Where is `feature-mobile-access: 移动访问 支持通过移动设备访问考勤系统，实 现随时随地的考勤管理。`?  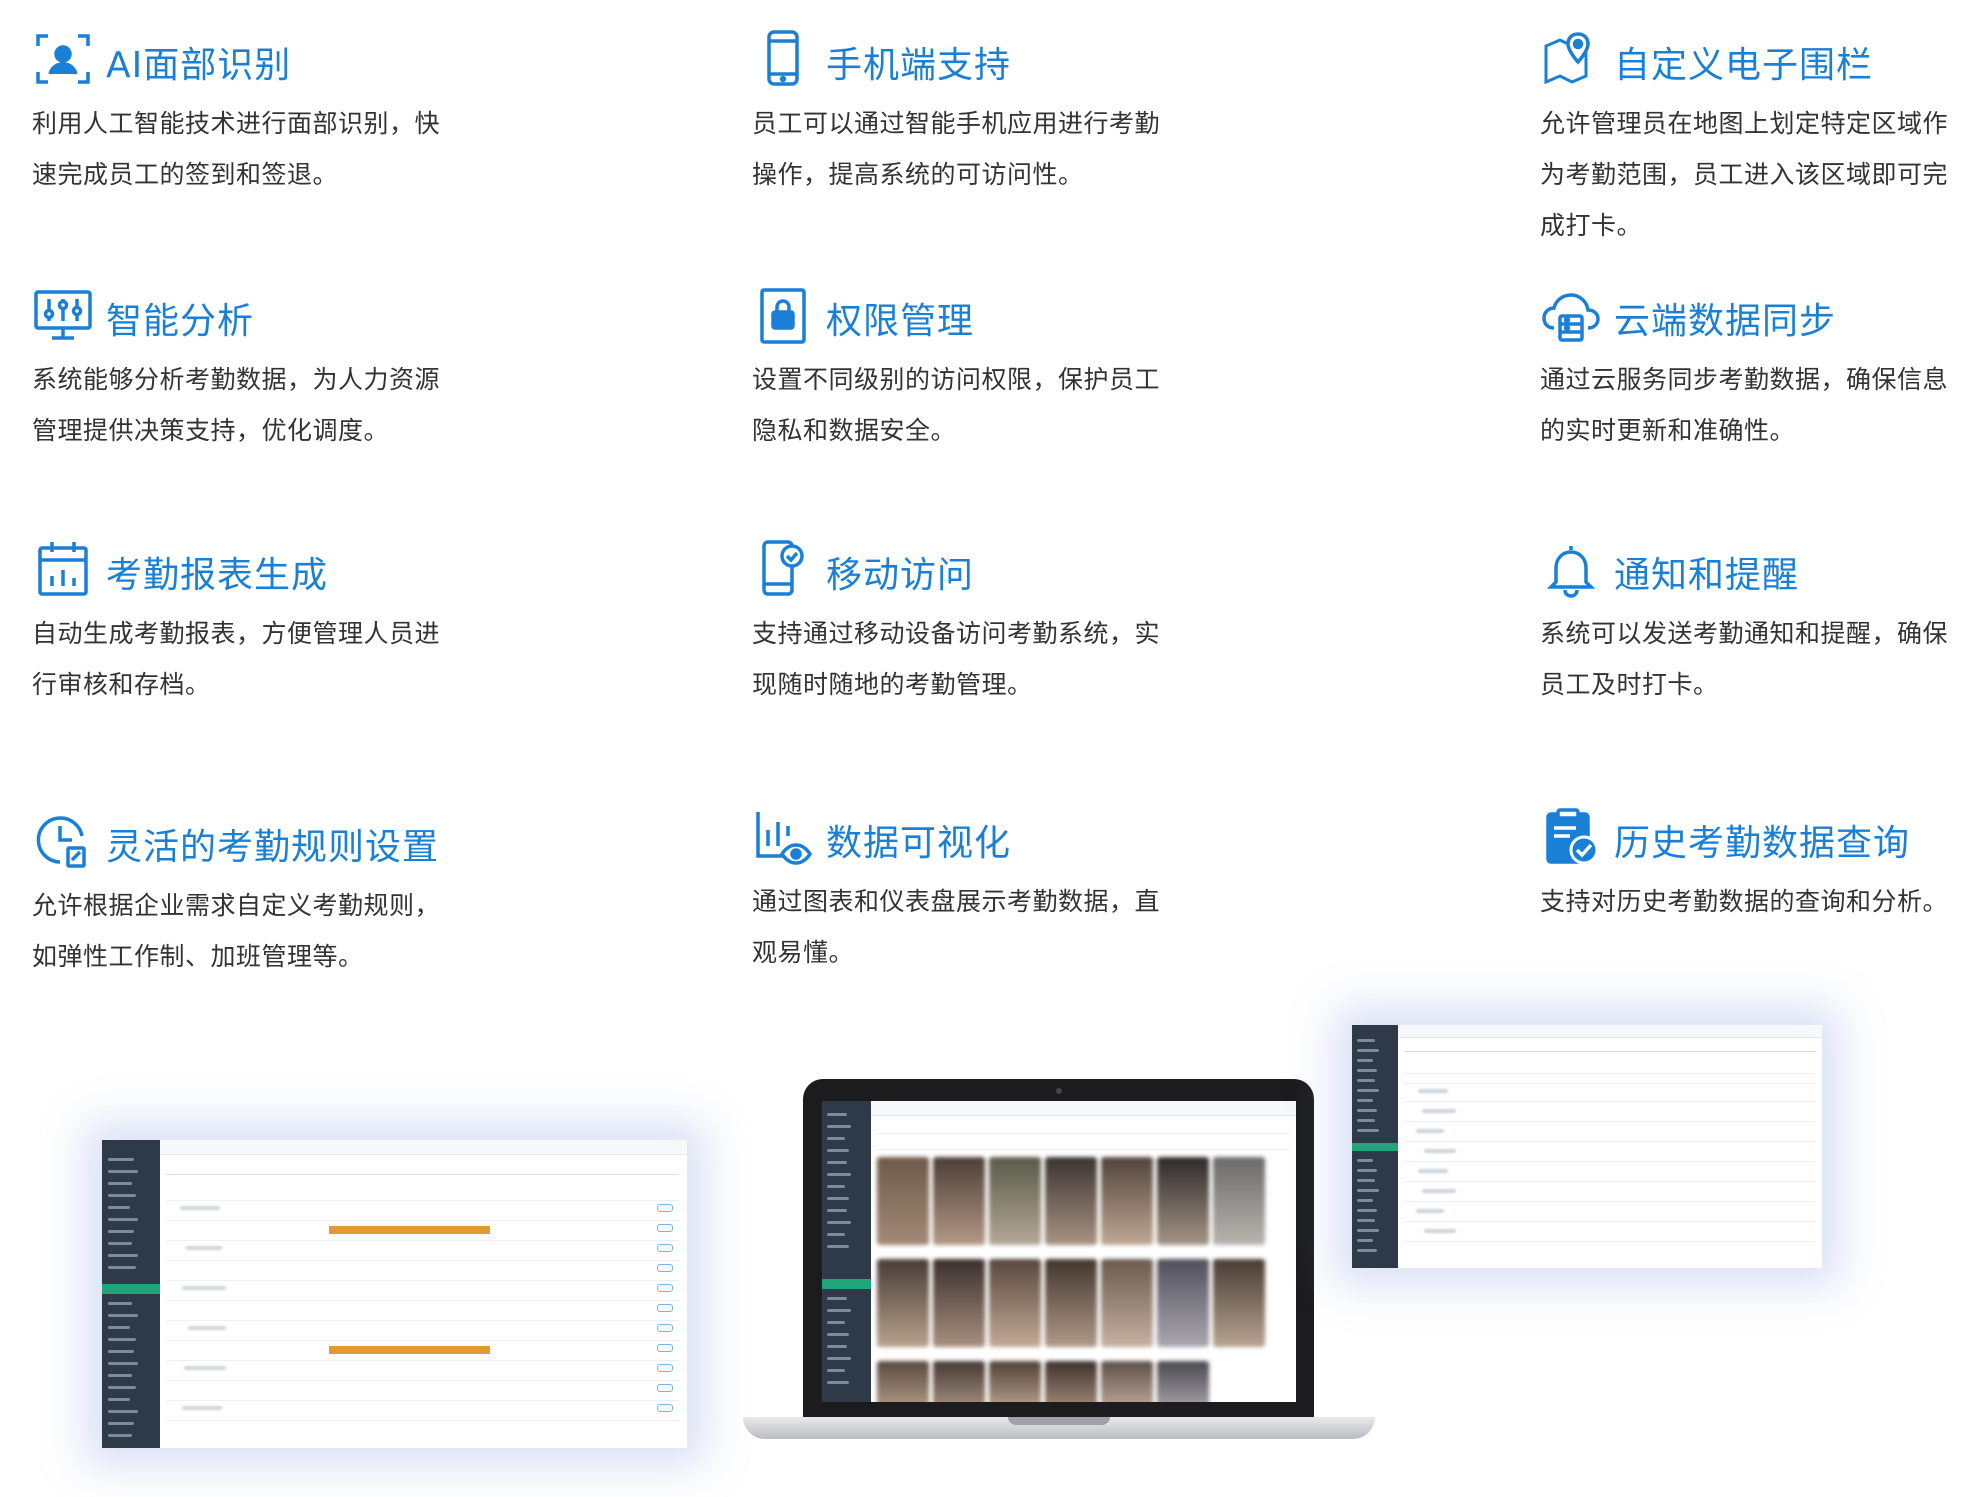 feature-mobile-access: 移动访问 支持通过移动设备访问考勤系统，实 现随时随地的考勤管理。 is located at coordinates (982, 624).